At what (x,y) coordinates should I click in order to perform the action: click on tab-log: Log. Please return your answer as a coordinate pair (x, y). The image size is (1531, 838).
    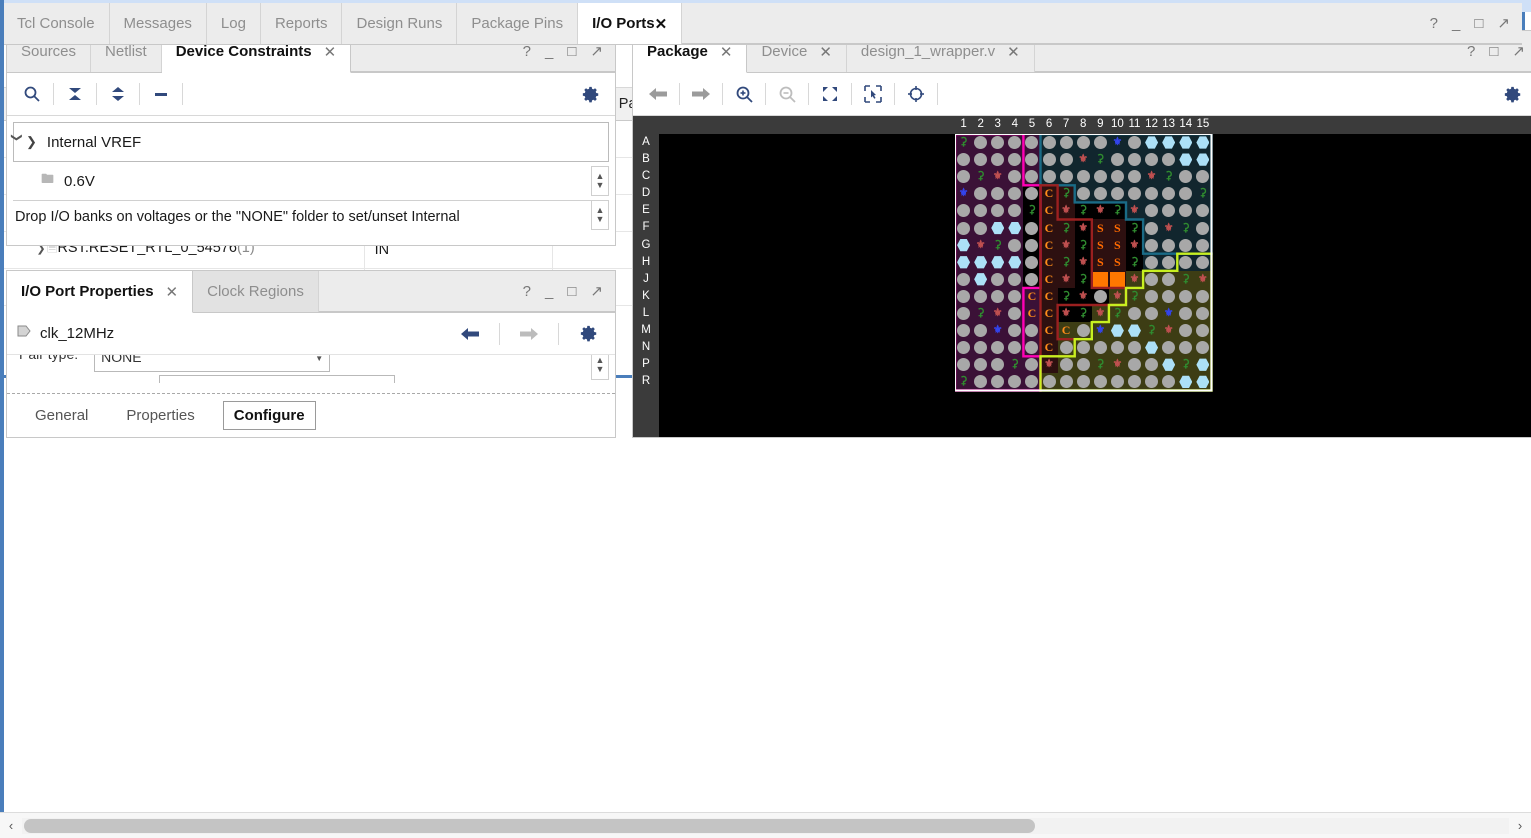
    Looking at the image, I should click on (234, 23).